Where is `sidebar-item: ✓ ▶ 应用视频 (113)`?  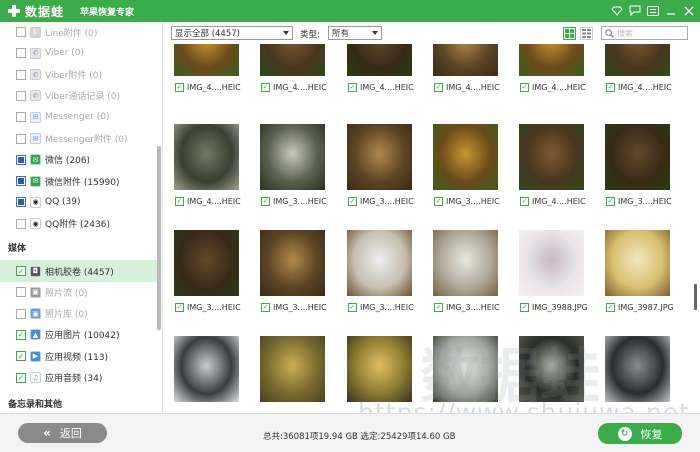
sidebar-item: ✓ ▶ 应用视频 (113) is located at coordinates (79, 356).